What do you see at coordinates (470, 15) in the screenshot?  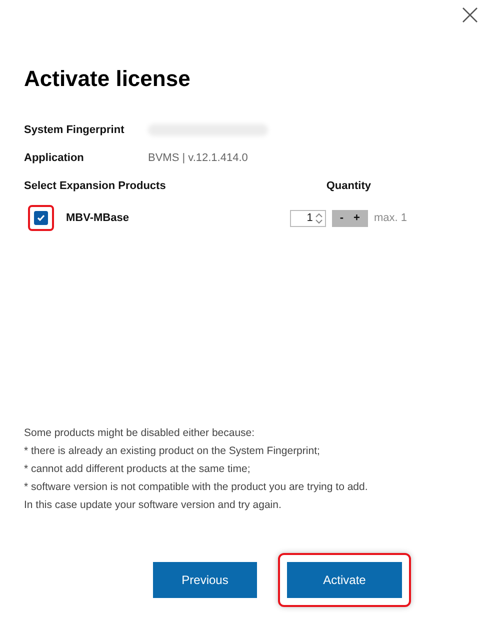 I see `close-icon` at bounding box center [470, 15].